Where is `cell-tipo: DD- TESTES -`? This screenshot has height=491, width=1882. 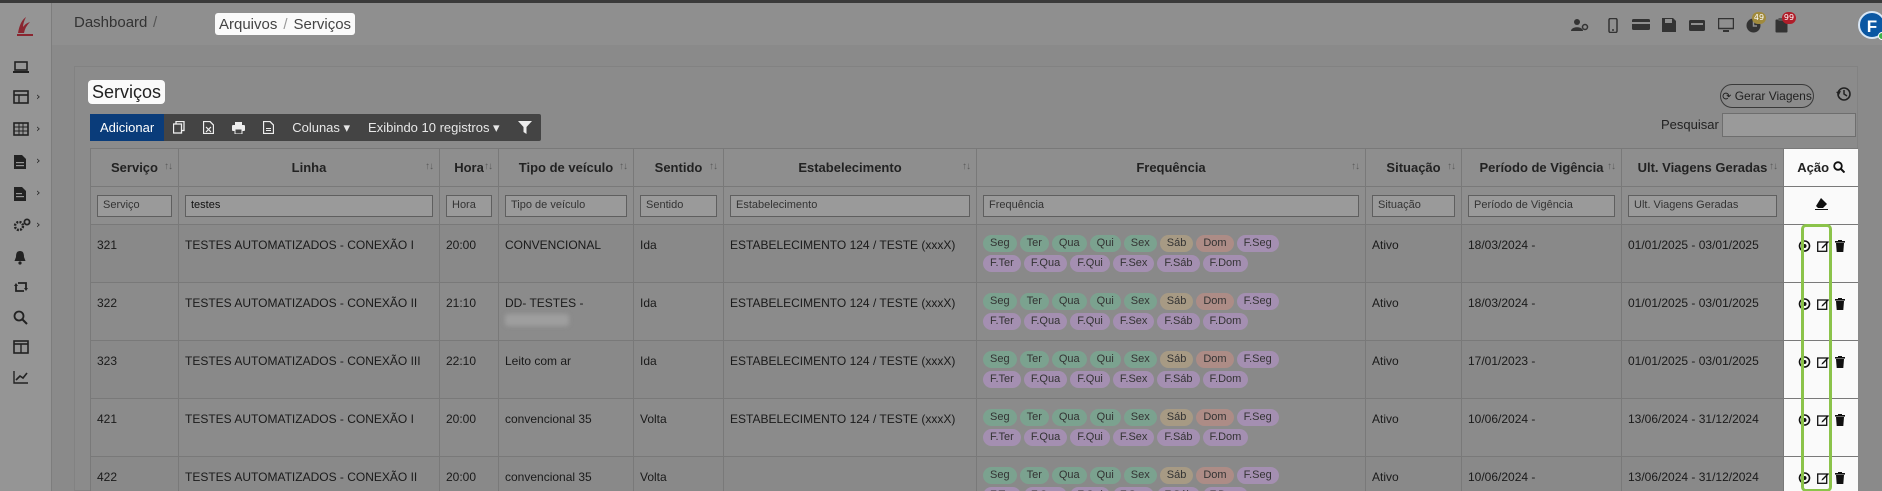
cell-tipo: DD- TESTES - is located at coordinates (566, 311).